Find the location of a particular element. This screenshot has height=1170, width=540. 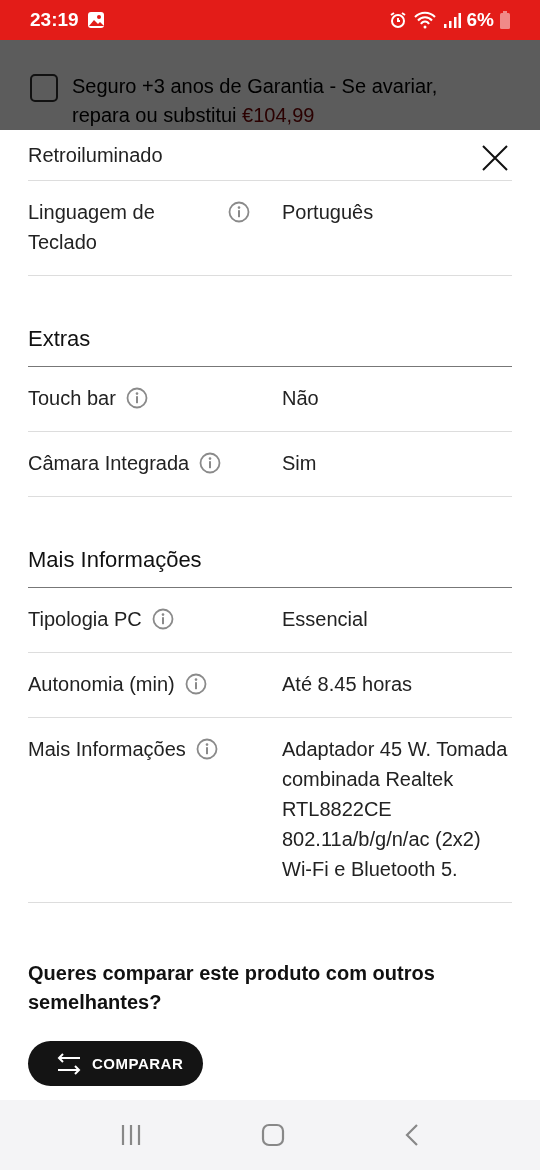

spec-value: Adaptador 45 W. Tomada combinada Realtek RTL8822CE 802.11a/b/g/n/ac (2x2) Wi-Fi e Bluetooth 5. is located at coordinates (395, 809).